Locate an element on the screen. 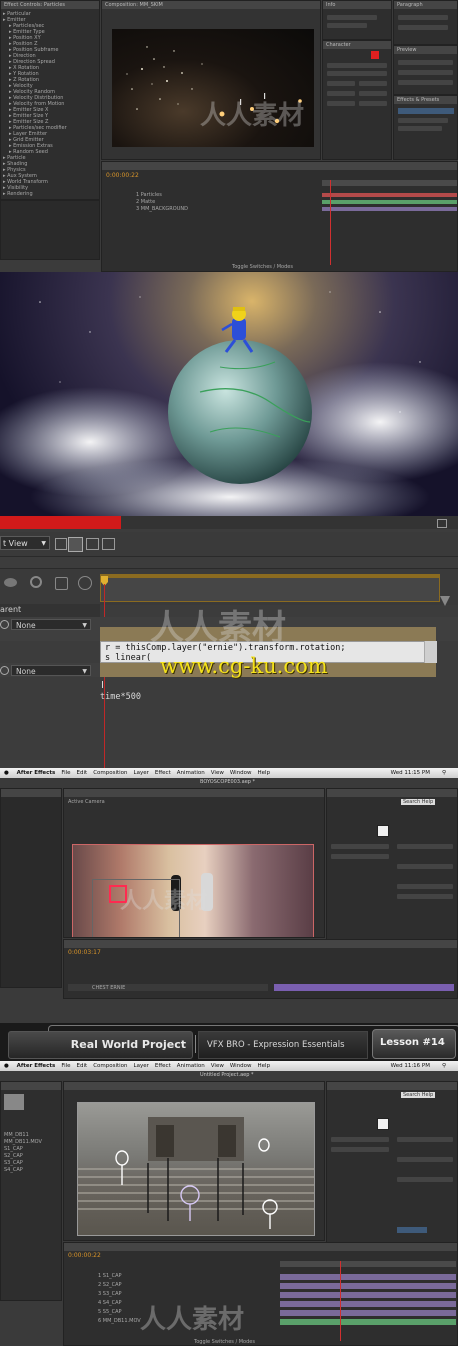 The height and width of the screenshot is (1346, 458). project-item: S1_CAP is located at coordinates (32, 1149).